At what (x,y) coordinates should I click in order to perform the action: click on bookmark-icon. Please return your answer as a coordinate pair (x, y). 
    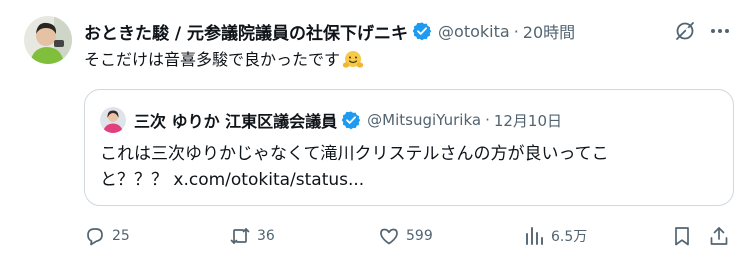
    Looking at the image, I should click on (682, 236).